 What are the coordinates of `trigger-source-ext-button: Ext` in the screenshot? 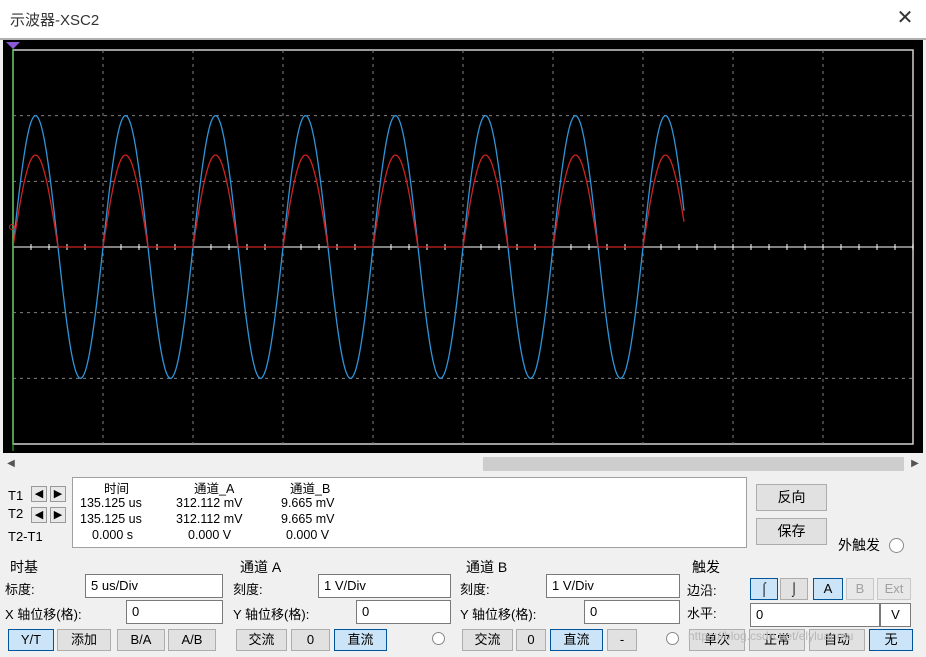 It's located at (894, 589).